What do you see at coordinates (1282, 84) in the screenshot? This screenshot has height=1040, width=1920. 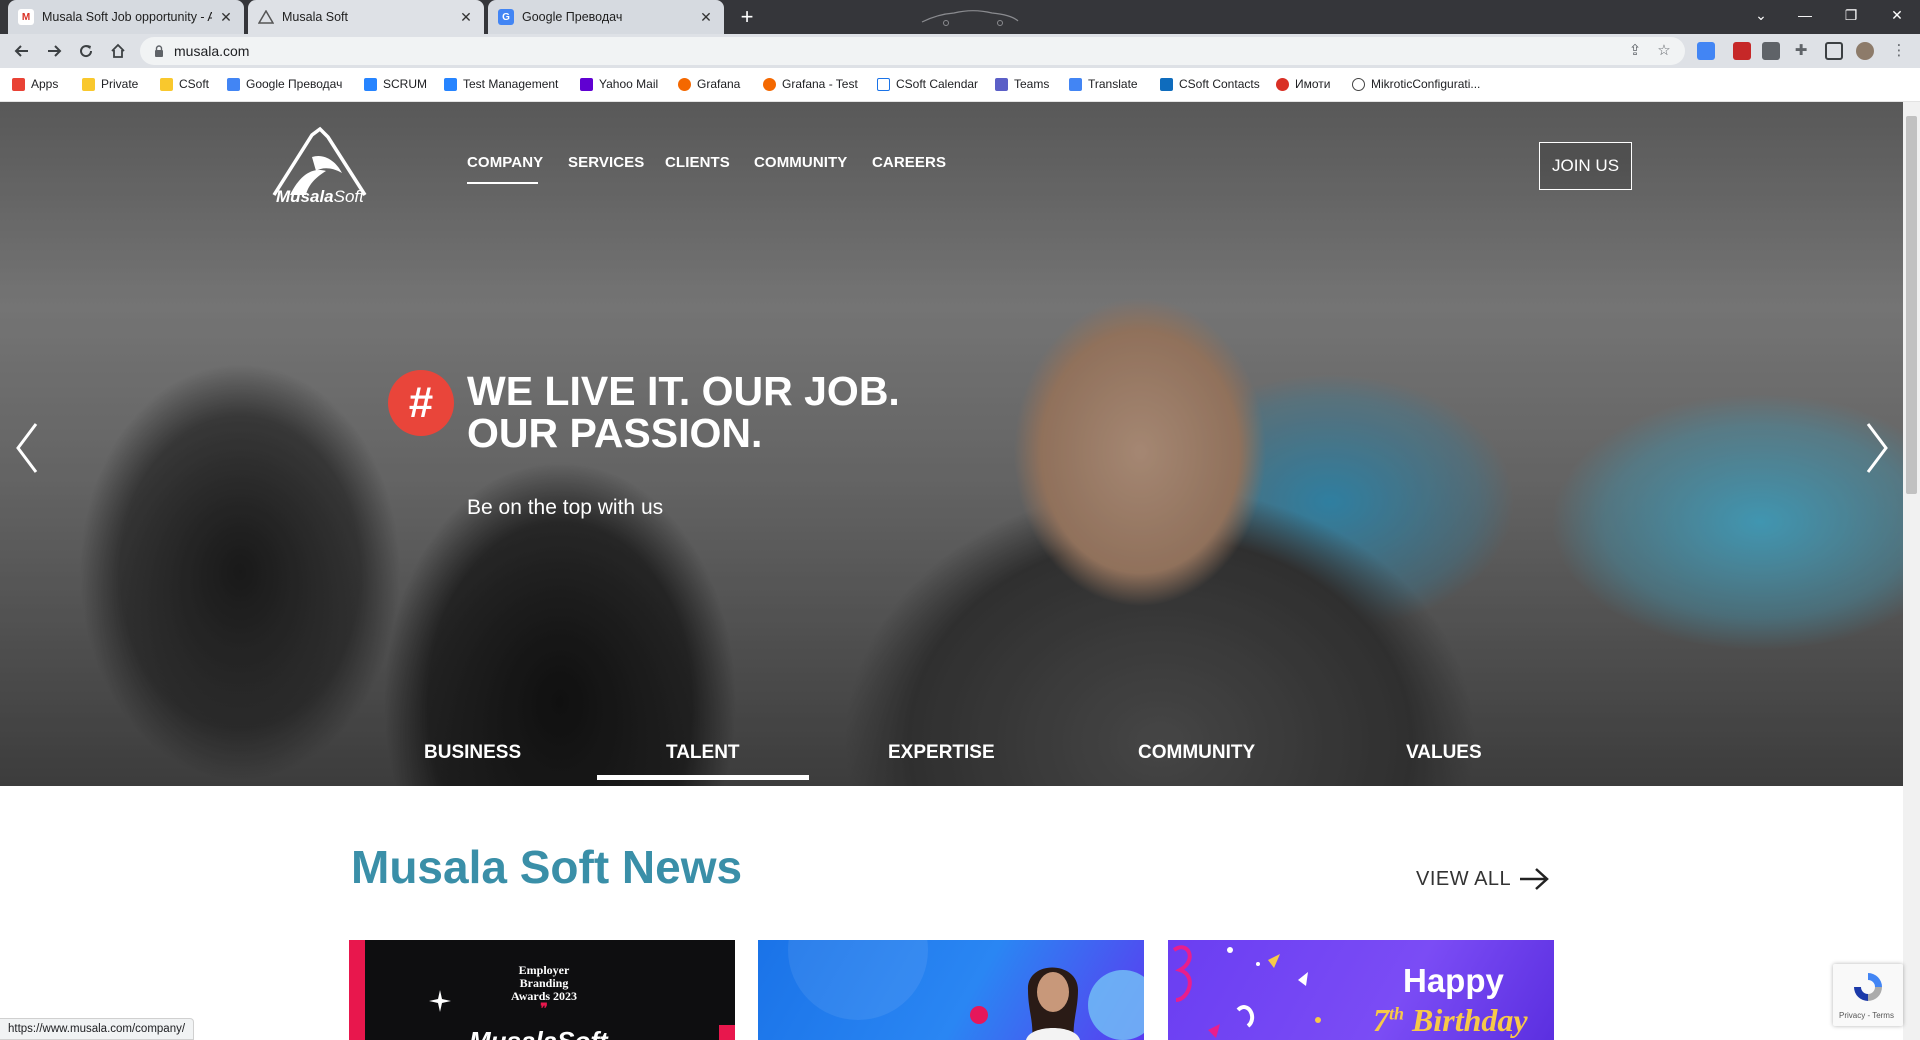 I see `imoti-icon` at bounding box center [1282, 84].